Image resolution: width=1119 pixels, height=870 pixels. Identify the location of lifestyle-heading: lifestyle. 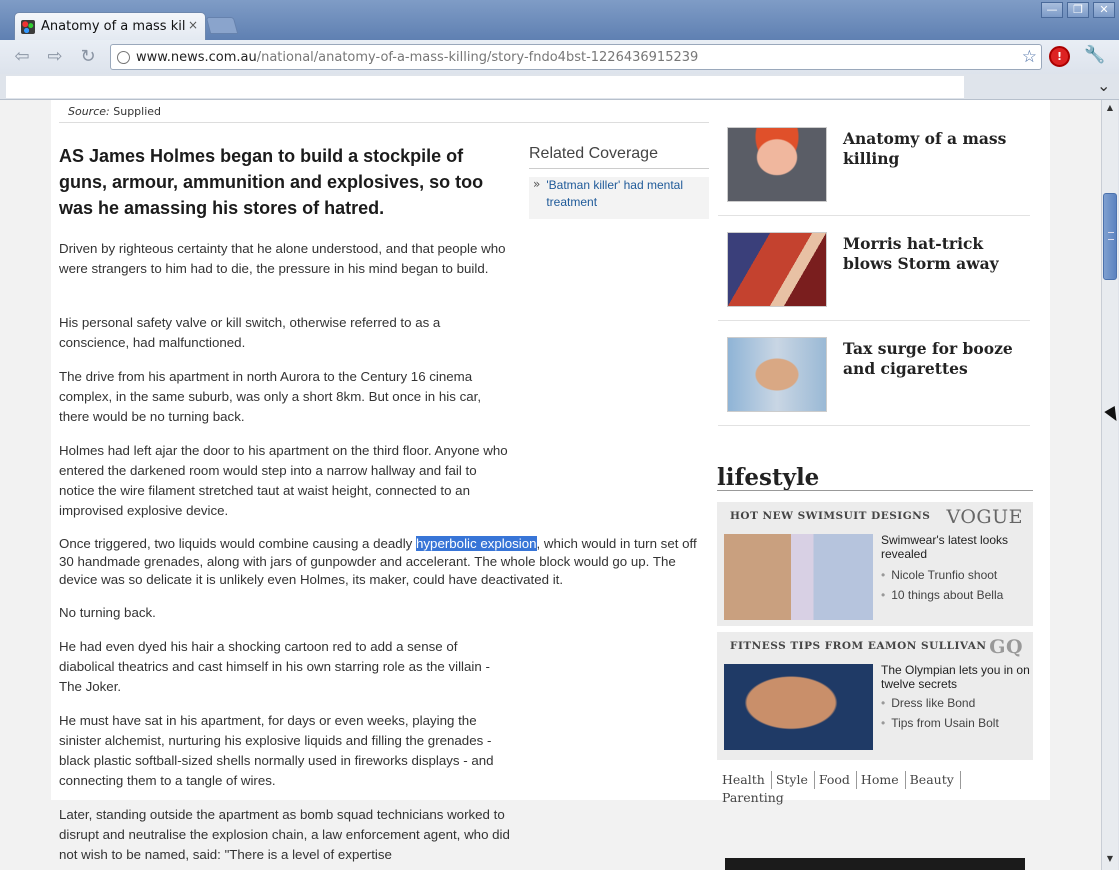
(768, 477).